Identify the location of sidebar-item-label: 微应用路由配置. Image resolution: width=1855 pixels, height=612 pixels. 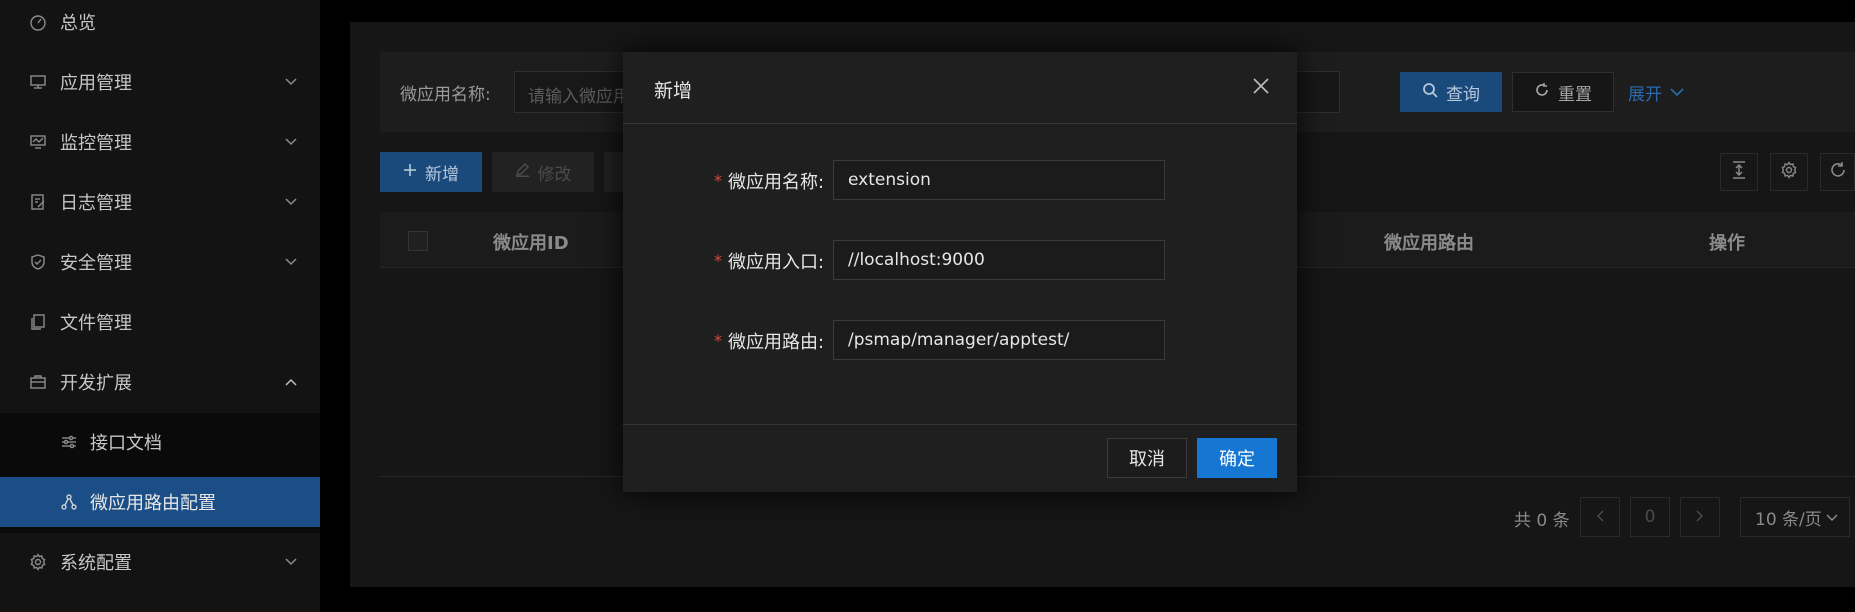
(153, 503).